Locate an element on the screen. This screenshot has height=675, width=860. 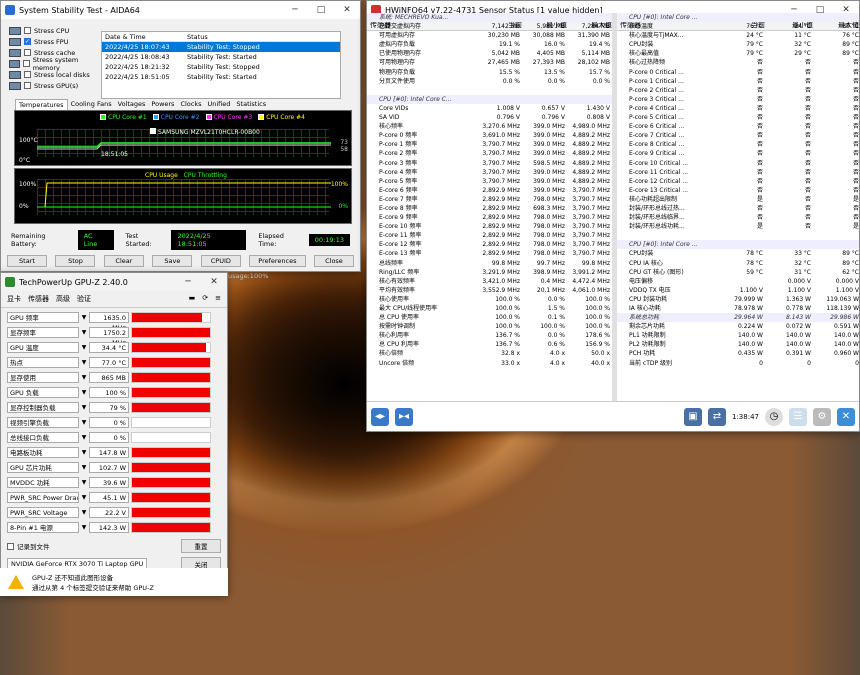
sensor-row: PL2 功耗限制 140.0 W 140.0 W 140.0 W is located at coordinates (738, 344).